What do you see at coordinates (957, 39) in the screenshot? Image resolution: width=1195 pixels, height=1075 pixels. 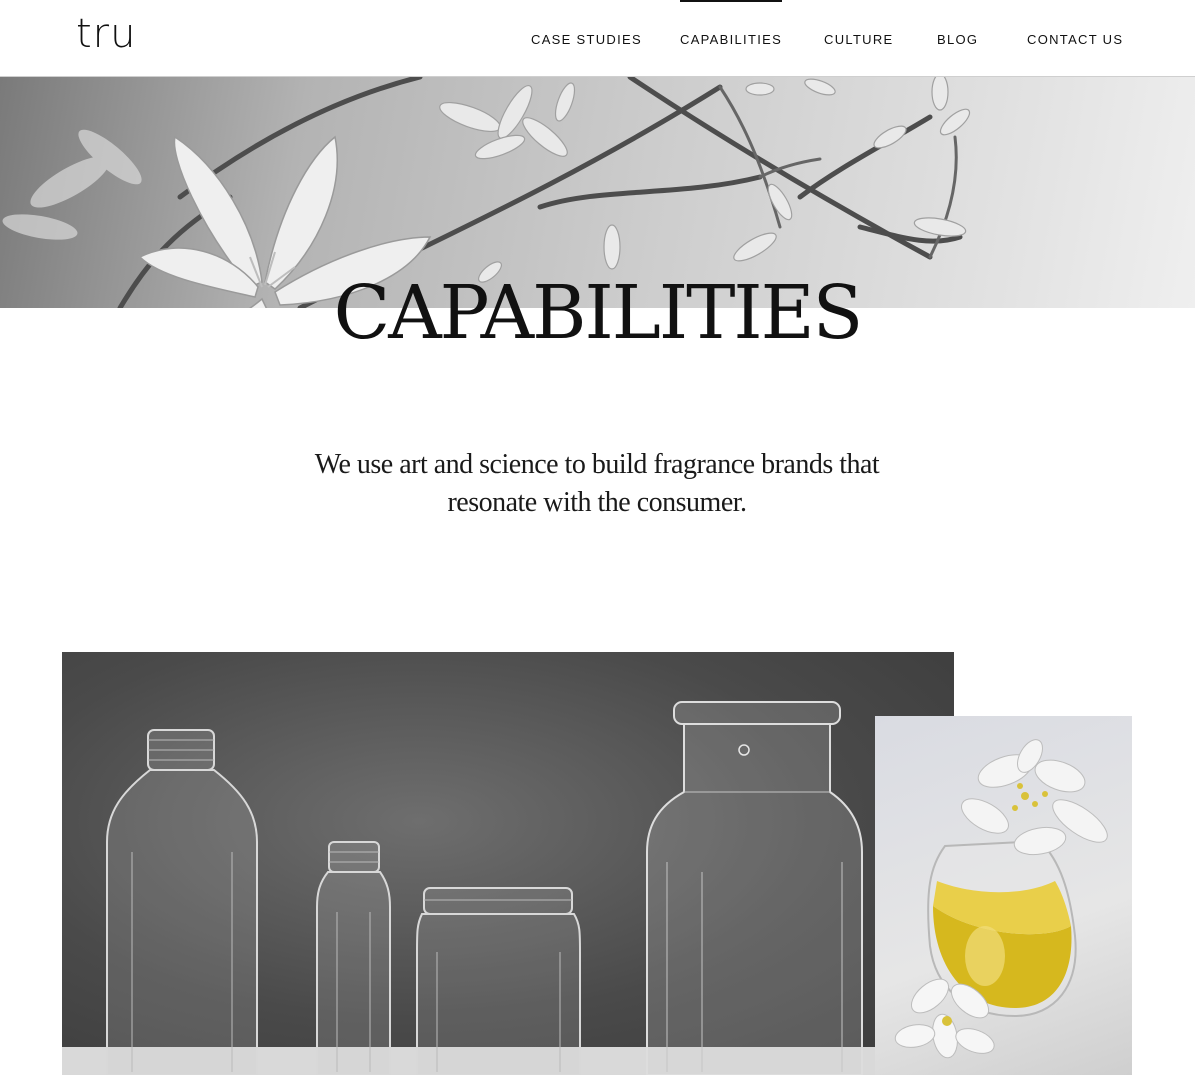 I see `nav-blog: BLOG` at bounding box center [957, 39].